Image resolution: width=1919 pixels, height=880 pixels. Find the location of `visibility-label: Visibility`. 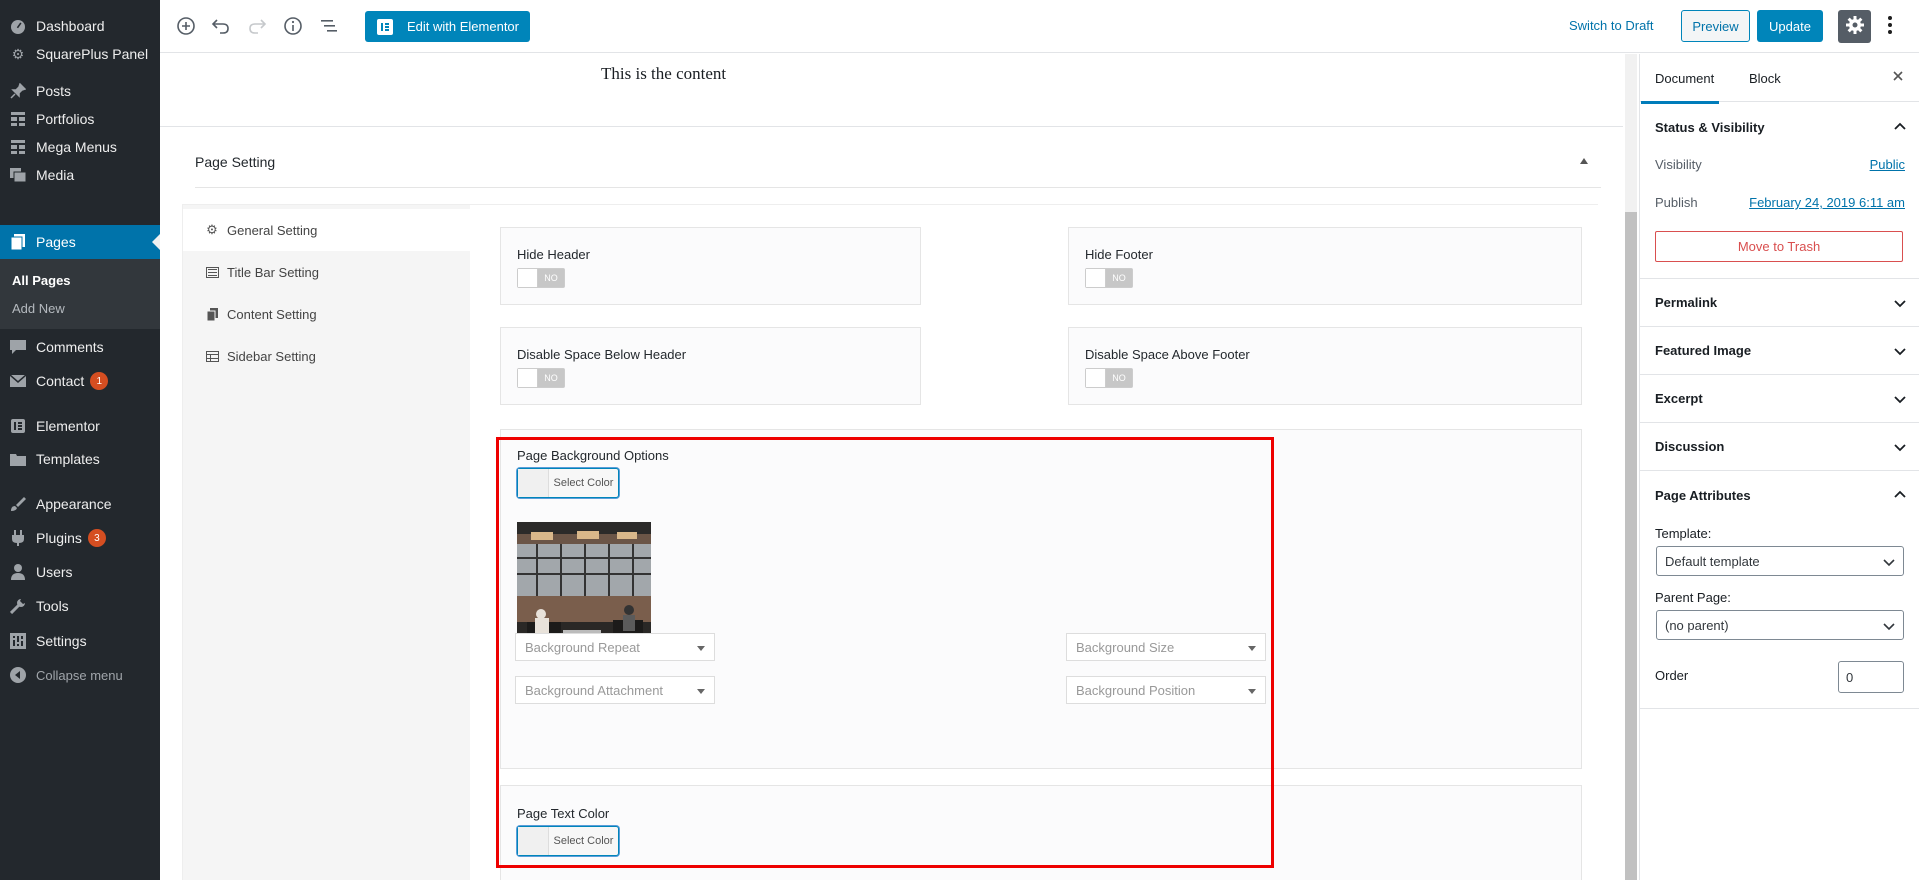

visibility-label: Visibility is located at coordinates (1678, 164).